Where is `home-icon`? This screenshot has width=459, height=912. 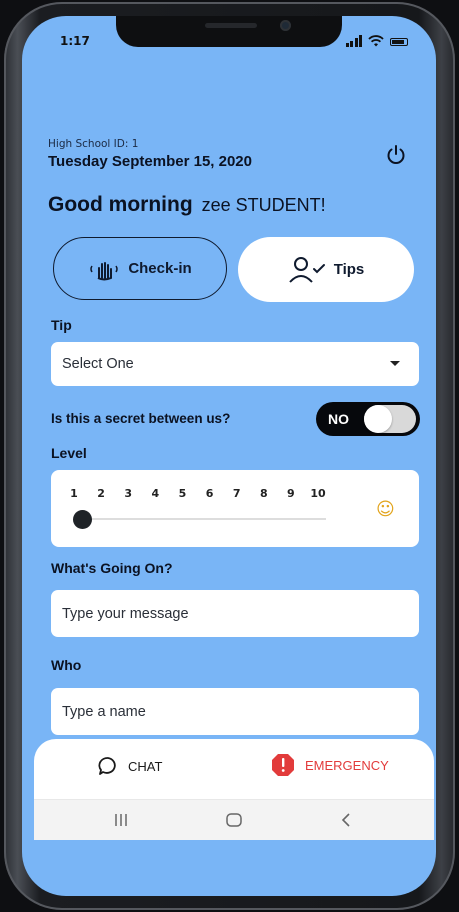
home-icon is located at coordinates (234, 820).